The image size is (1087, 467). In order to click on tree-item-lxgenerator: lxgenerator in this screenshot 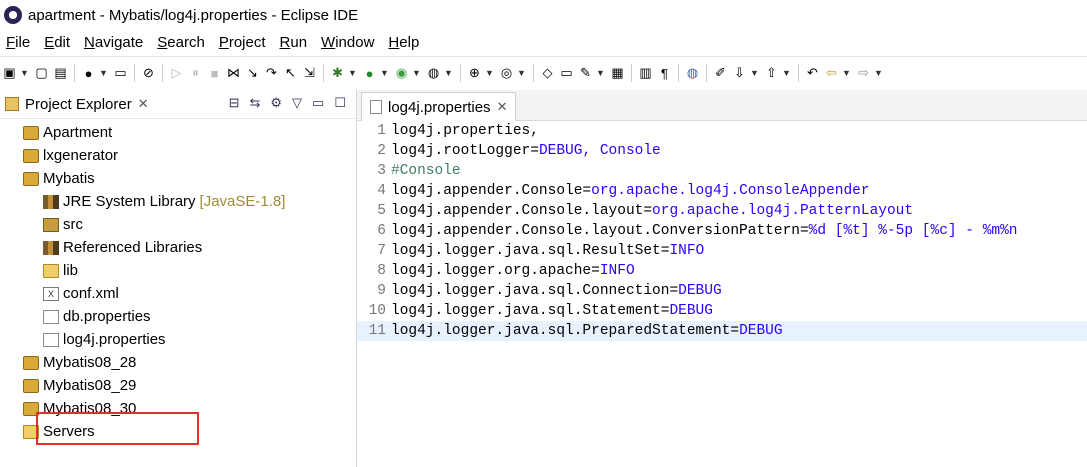, I will do `click(178, 155)`.